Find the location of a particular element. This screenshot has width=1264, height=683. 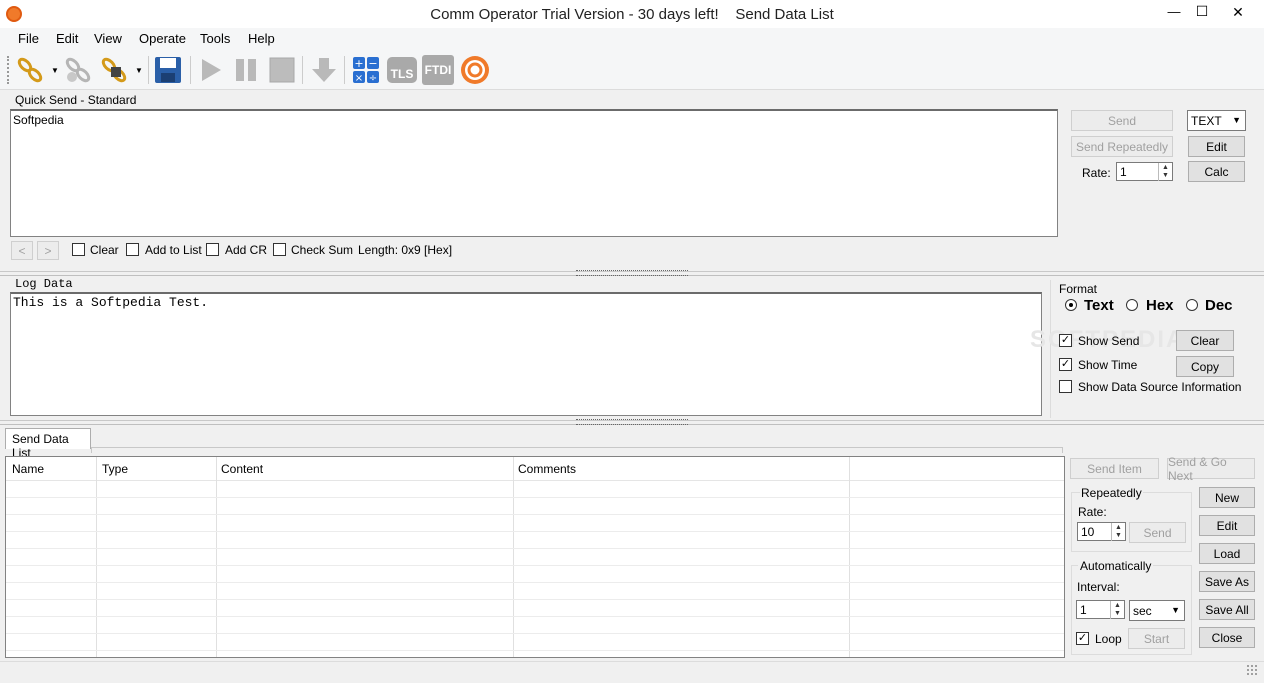

log-text: This is a Softpedia Test. is located at coordinates (111, 302).